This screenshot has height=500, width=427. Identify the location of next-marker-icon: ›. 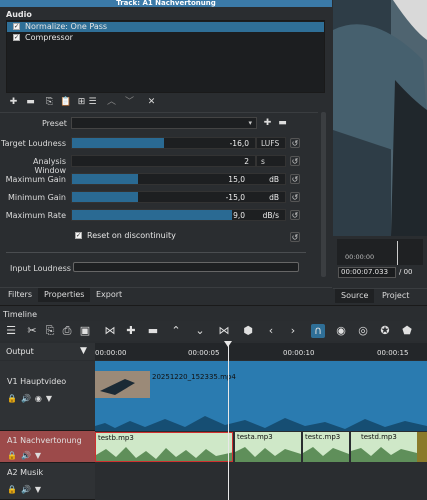
(293, 331).